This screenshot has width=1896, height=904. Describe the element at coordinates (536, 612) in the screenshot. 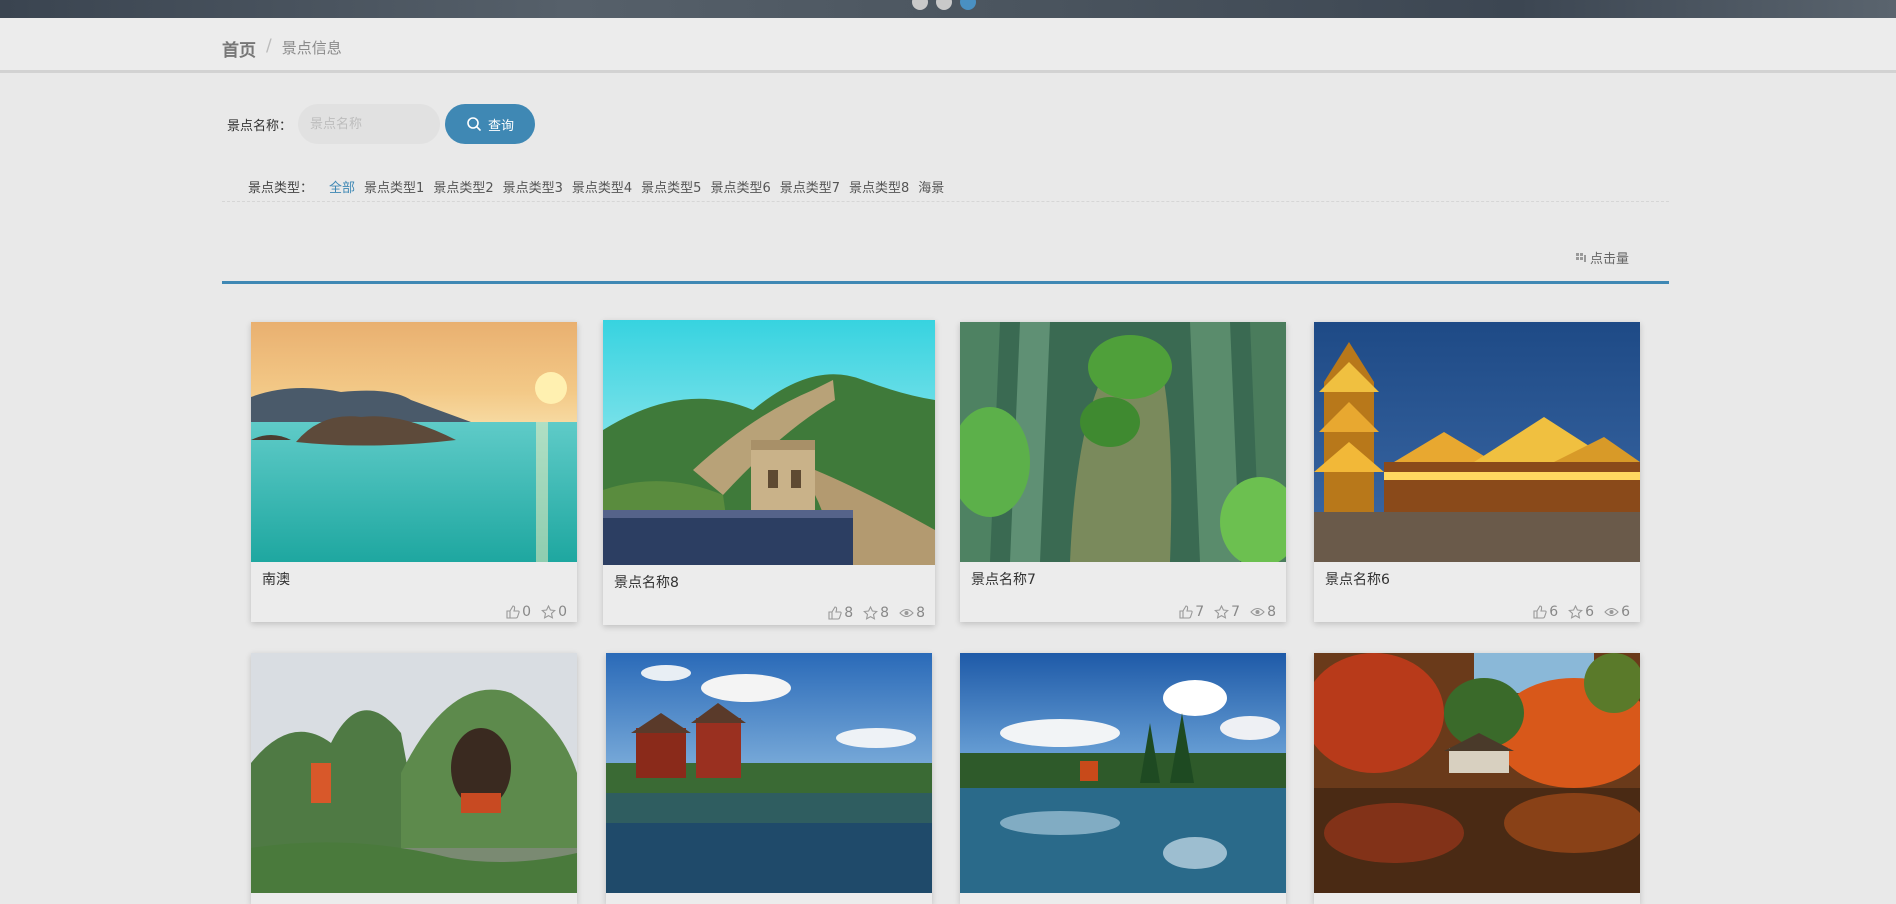

I see `attraction-stats: 0 0` at that location.